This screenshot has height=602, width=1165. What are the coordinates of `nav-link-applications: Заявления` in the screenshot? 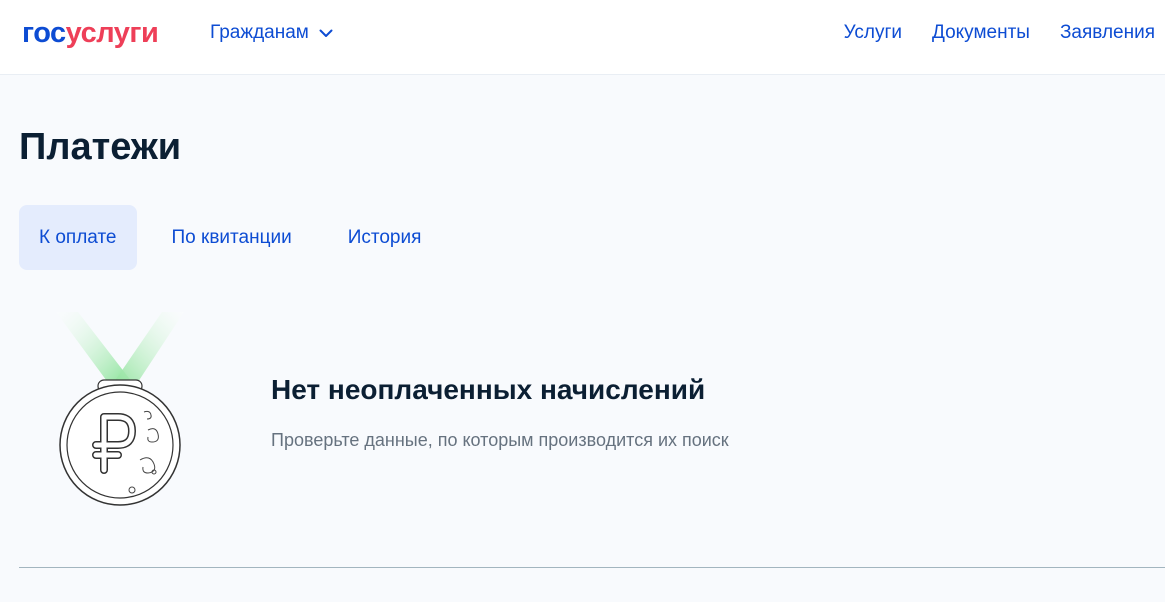 It's located at (1107, 33).